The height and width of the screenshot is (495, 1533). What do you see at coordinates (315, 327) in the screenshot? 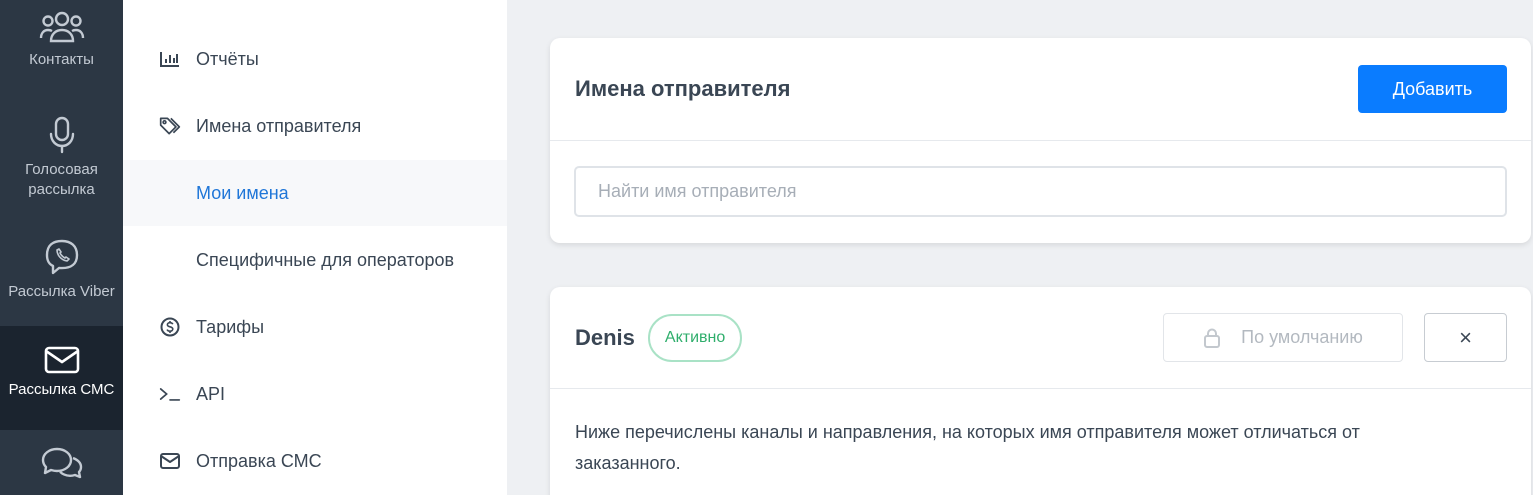
I see `nav-item-tariffs: Тарифы` at bounding box center [315, 327].